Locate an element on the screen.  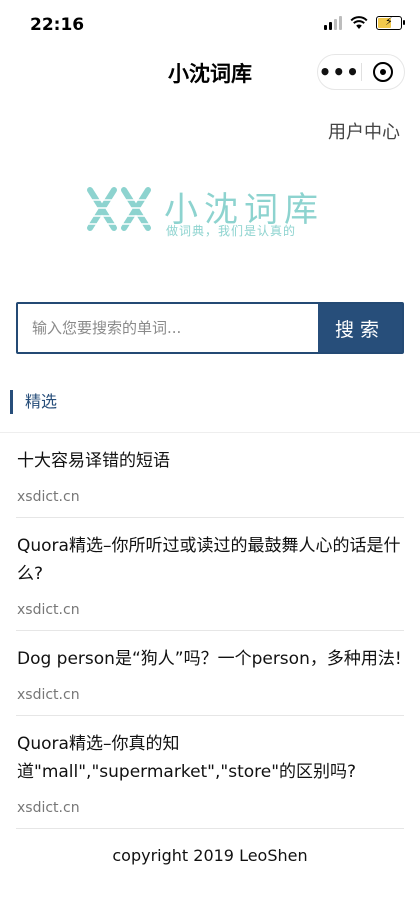
user-center-link: 用户中心 is located at coordinates (364, 131).